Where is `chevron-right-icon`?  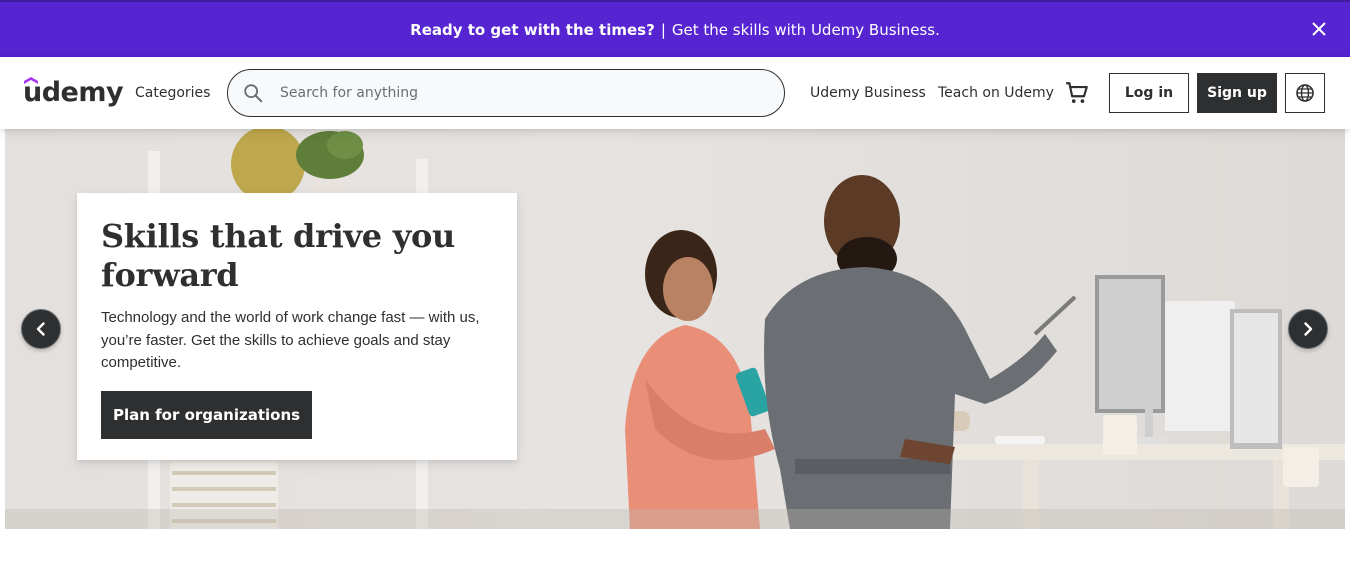 chevron-right-icon is located at coordinates (1308, 329).